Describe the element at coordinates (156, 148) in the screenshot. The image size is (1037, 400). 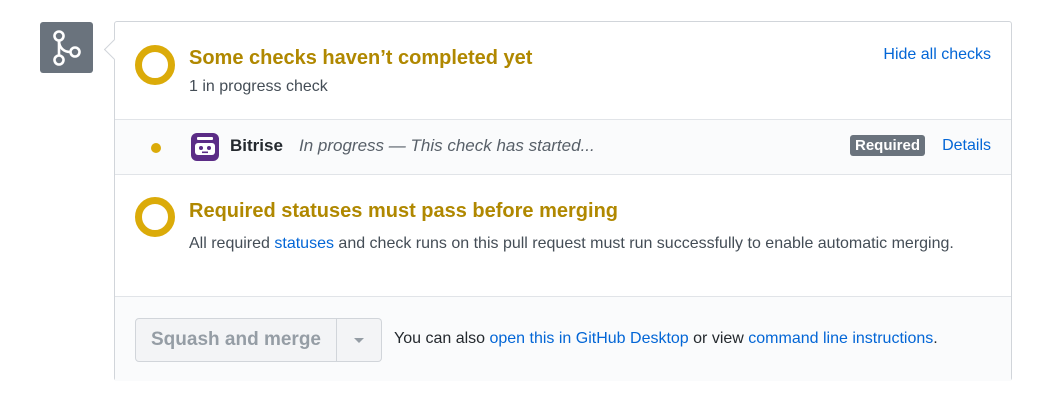
I see `pending-dot-icon` at that location.